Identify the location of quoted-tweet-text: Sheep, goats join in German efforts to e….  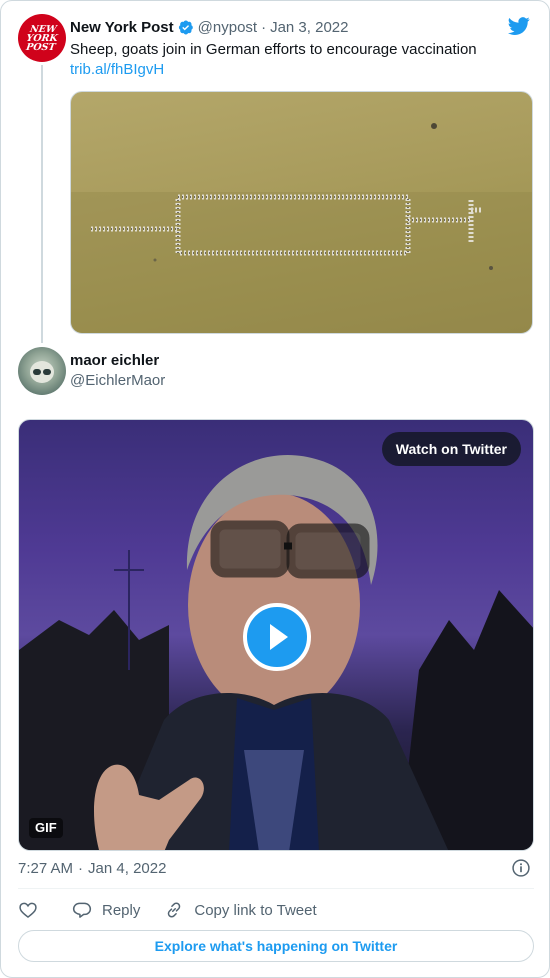
(273, 49).